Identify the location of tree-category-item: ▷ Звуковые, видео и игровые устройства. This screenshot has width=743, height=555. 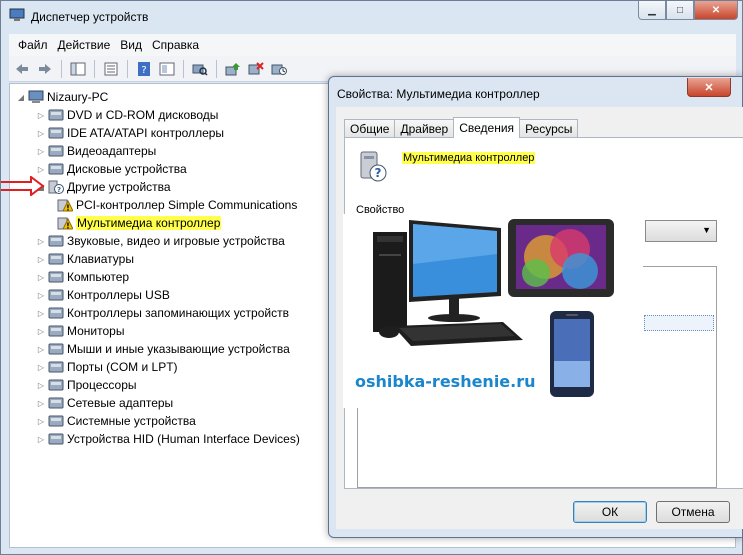
(160, 241).